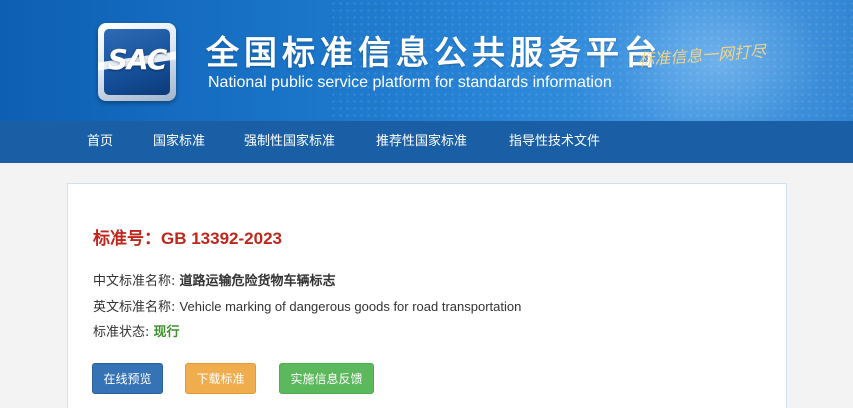 This screenshot has height=408, width=853. Describe the element at coordinates (221, 238) in the screenshot. I see `standard-number: GB 13392-2023` at that location.